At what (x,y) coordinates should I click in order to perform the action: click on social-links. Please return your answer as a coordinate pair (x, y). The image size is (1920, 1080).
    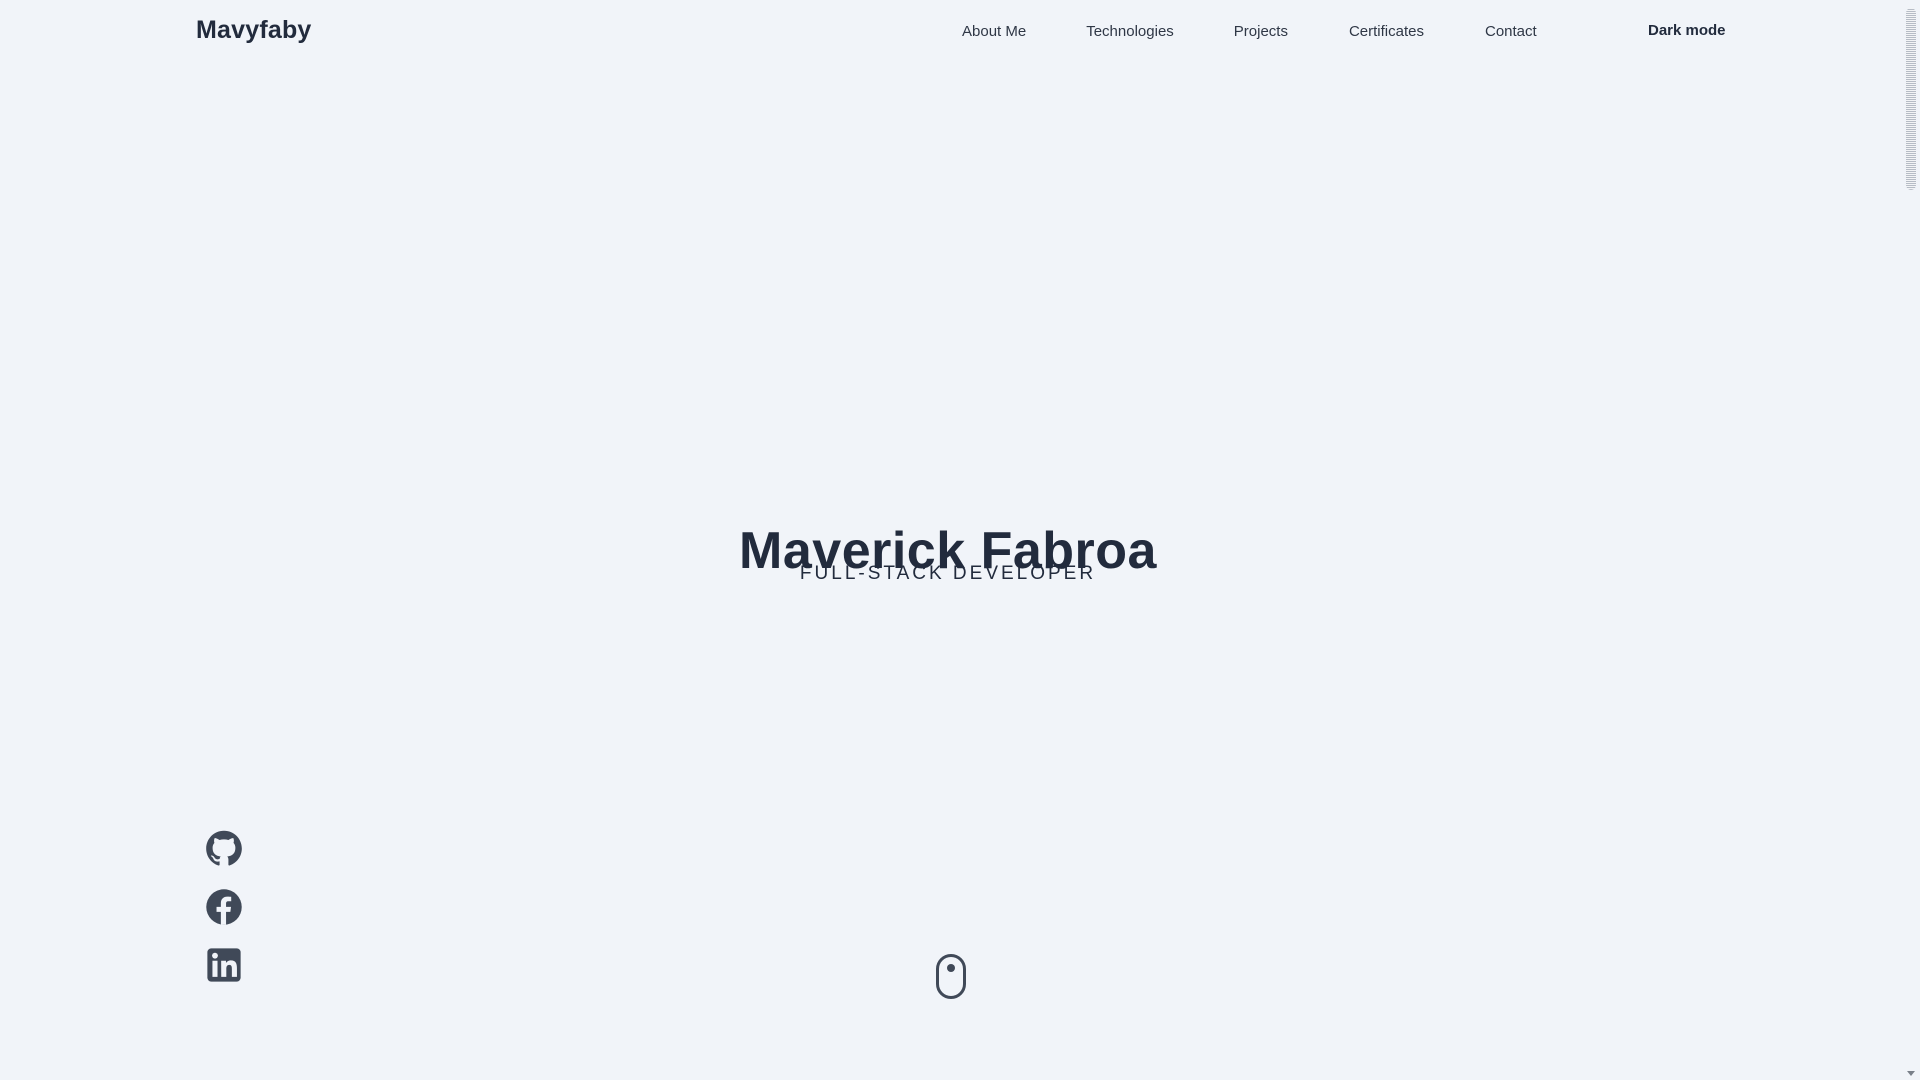
    Looking at the image, I should click on (224, 917).